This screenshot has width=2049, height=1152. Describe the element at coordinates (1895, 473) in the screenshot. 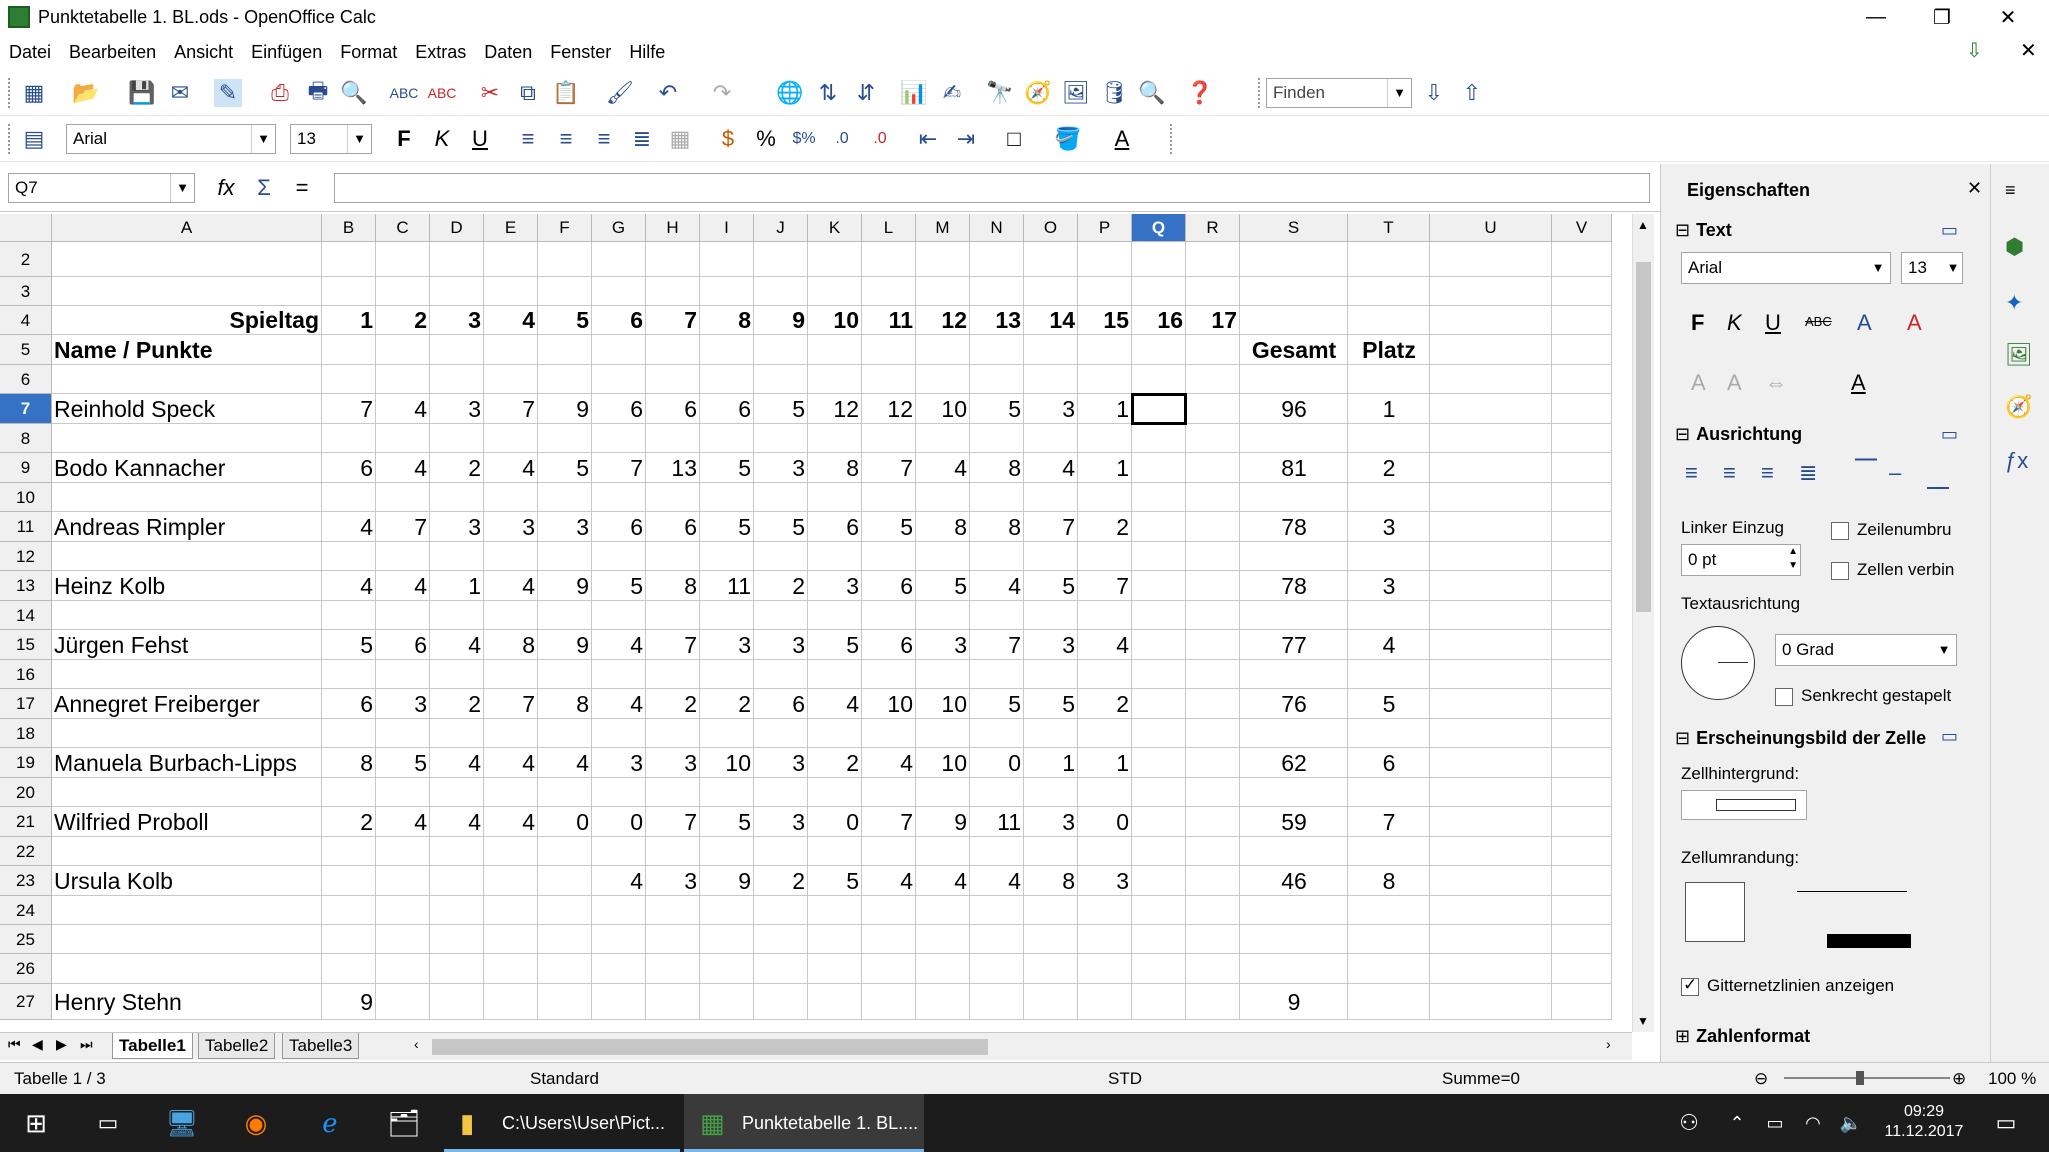

I see `sidebar-valign-center-icon: –` at that location.